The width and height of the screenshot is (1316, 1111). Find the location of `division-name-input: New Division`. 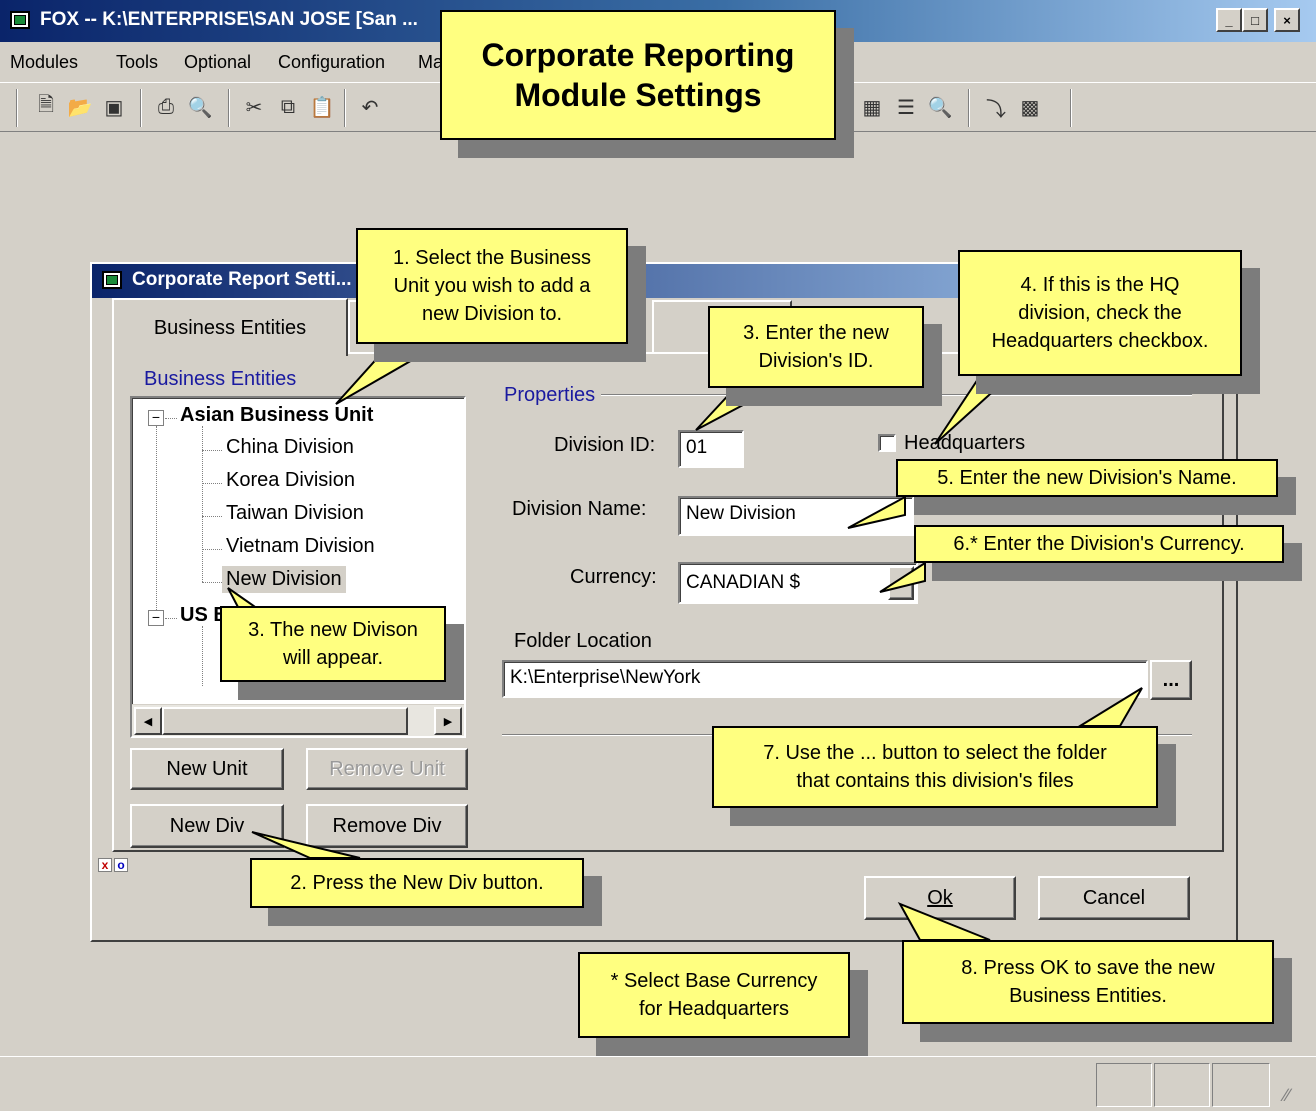

division-name-input: New Division is located at coordinates (796, 516).